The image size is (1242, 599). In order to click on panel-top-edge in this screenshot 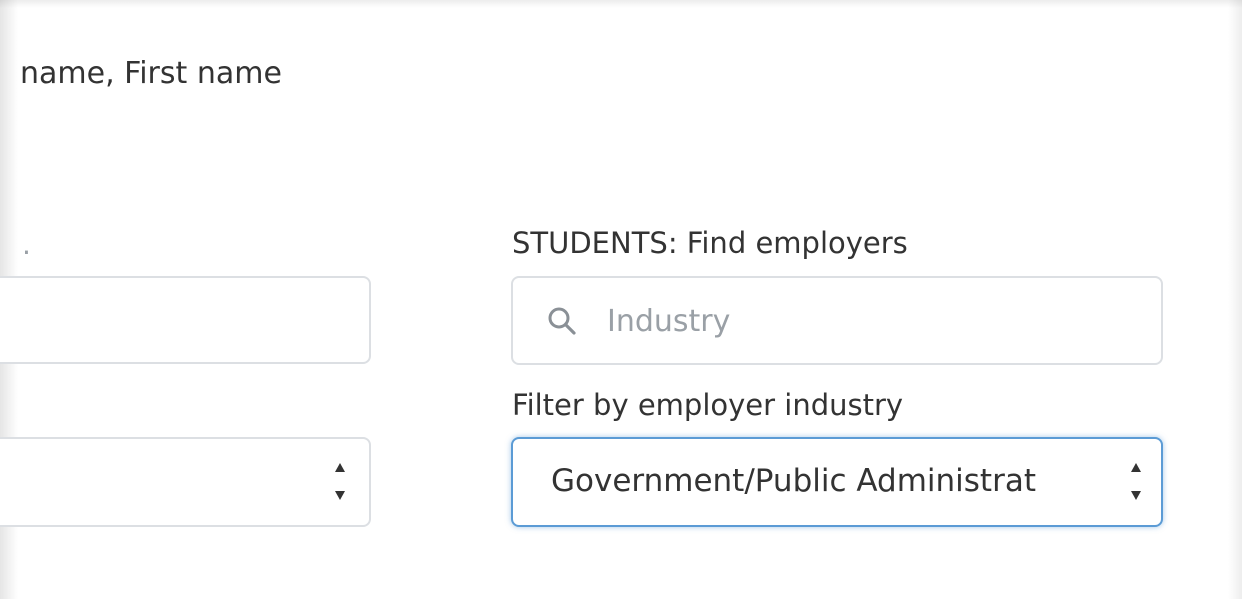, I will do `click(621, 4)`.